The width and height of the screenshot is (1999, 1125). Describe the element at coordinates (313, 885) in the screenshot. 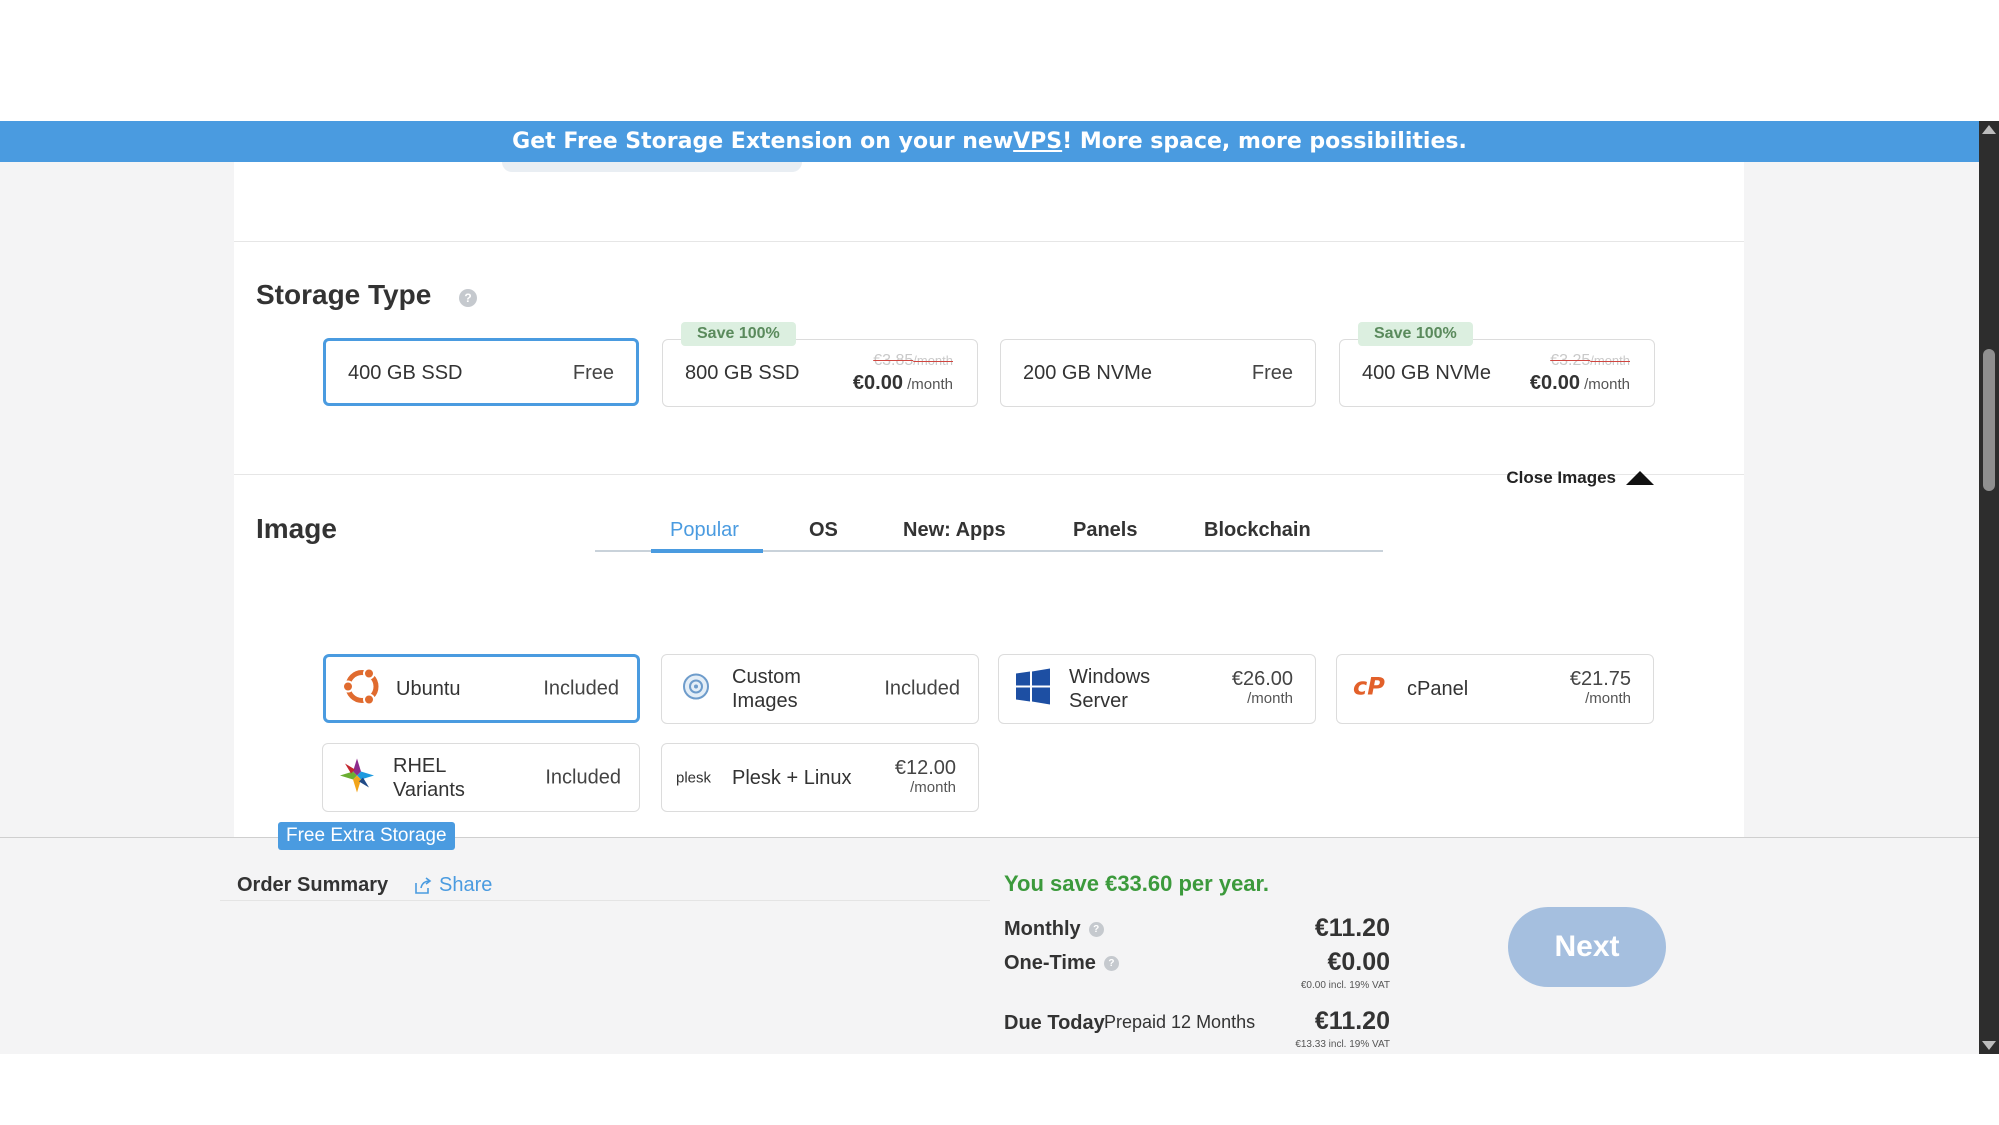

I see `order-summary-title: Order Summary` at that location.